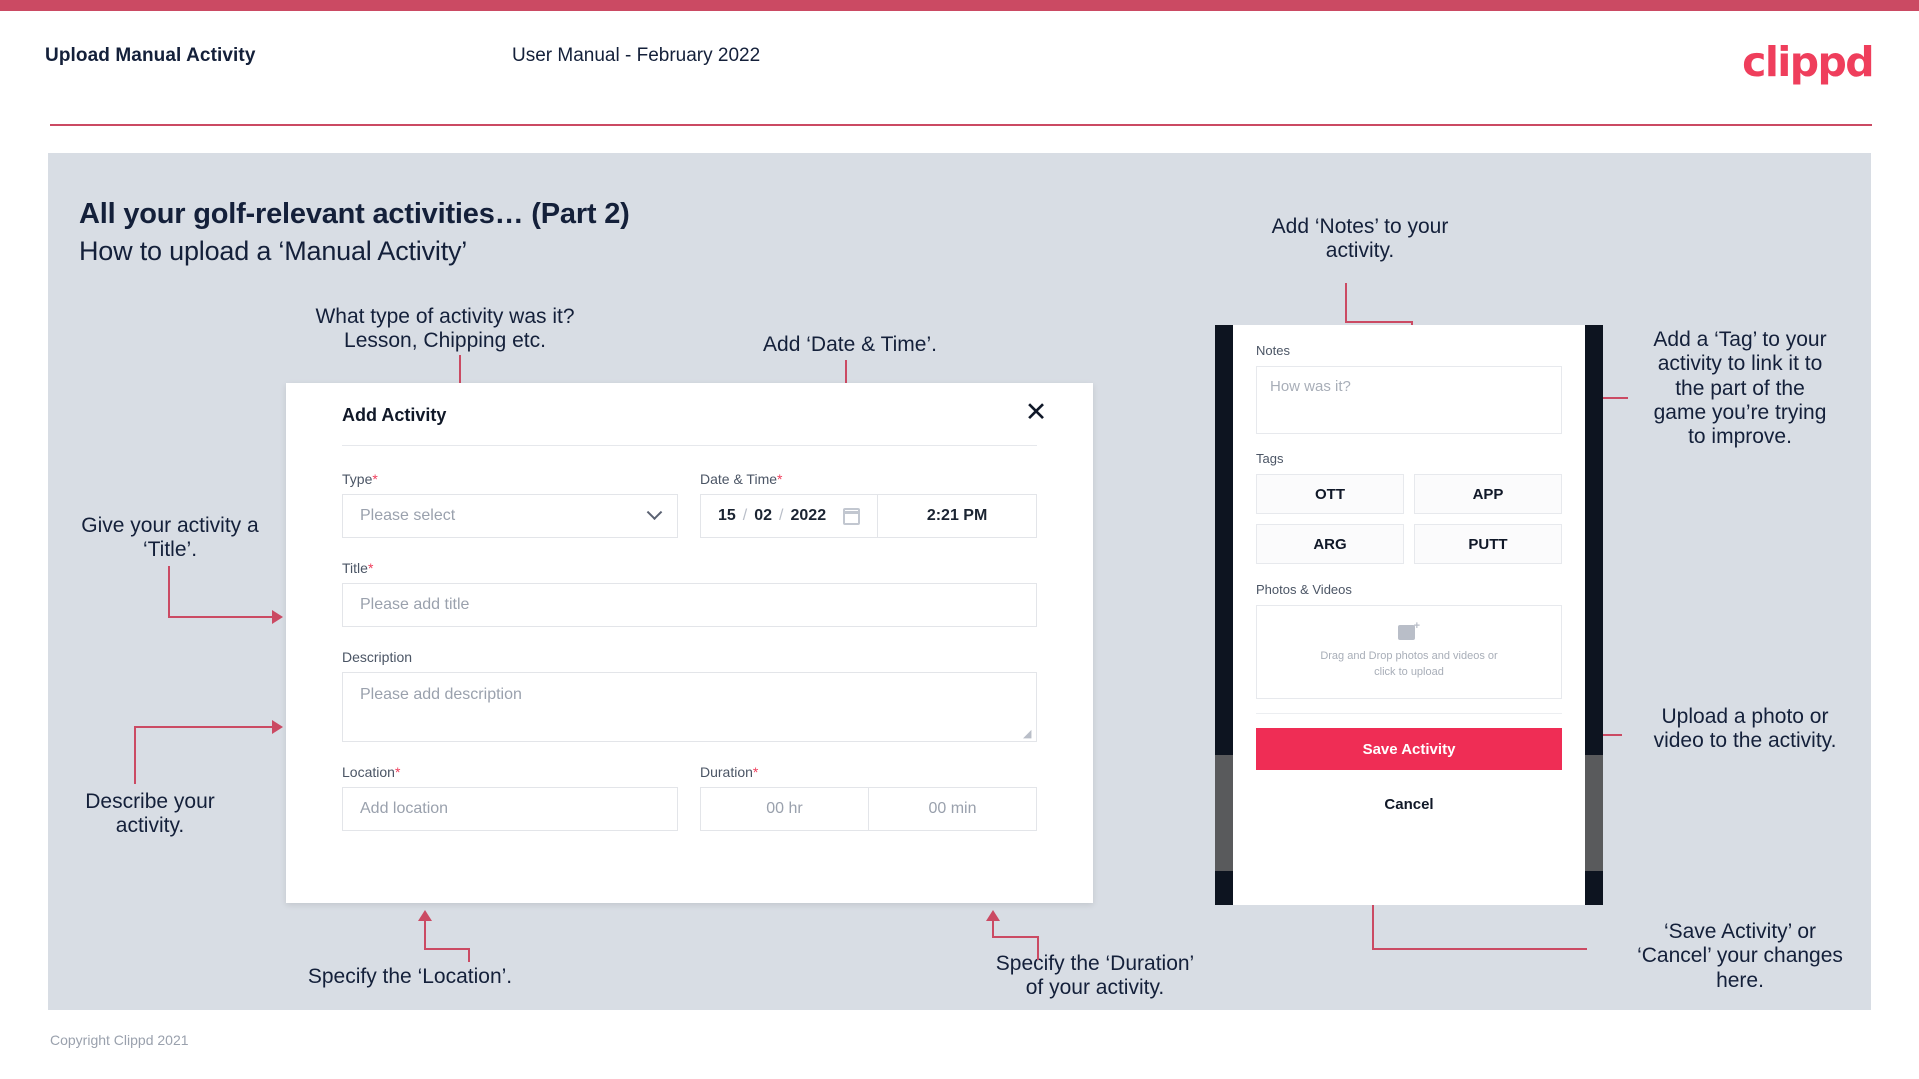  What do you see at coordinates (636, 55) in the screenshot?
I see `page-subtitle: User Manual - February 2022` at bounding box center [636, 55].